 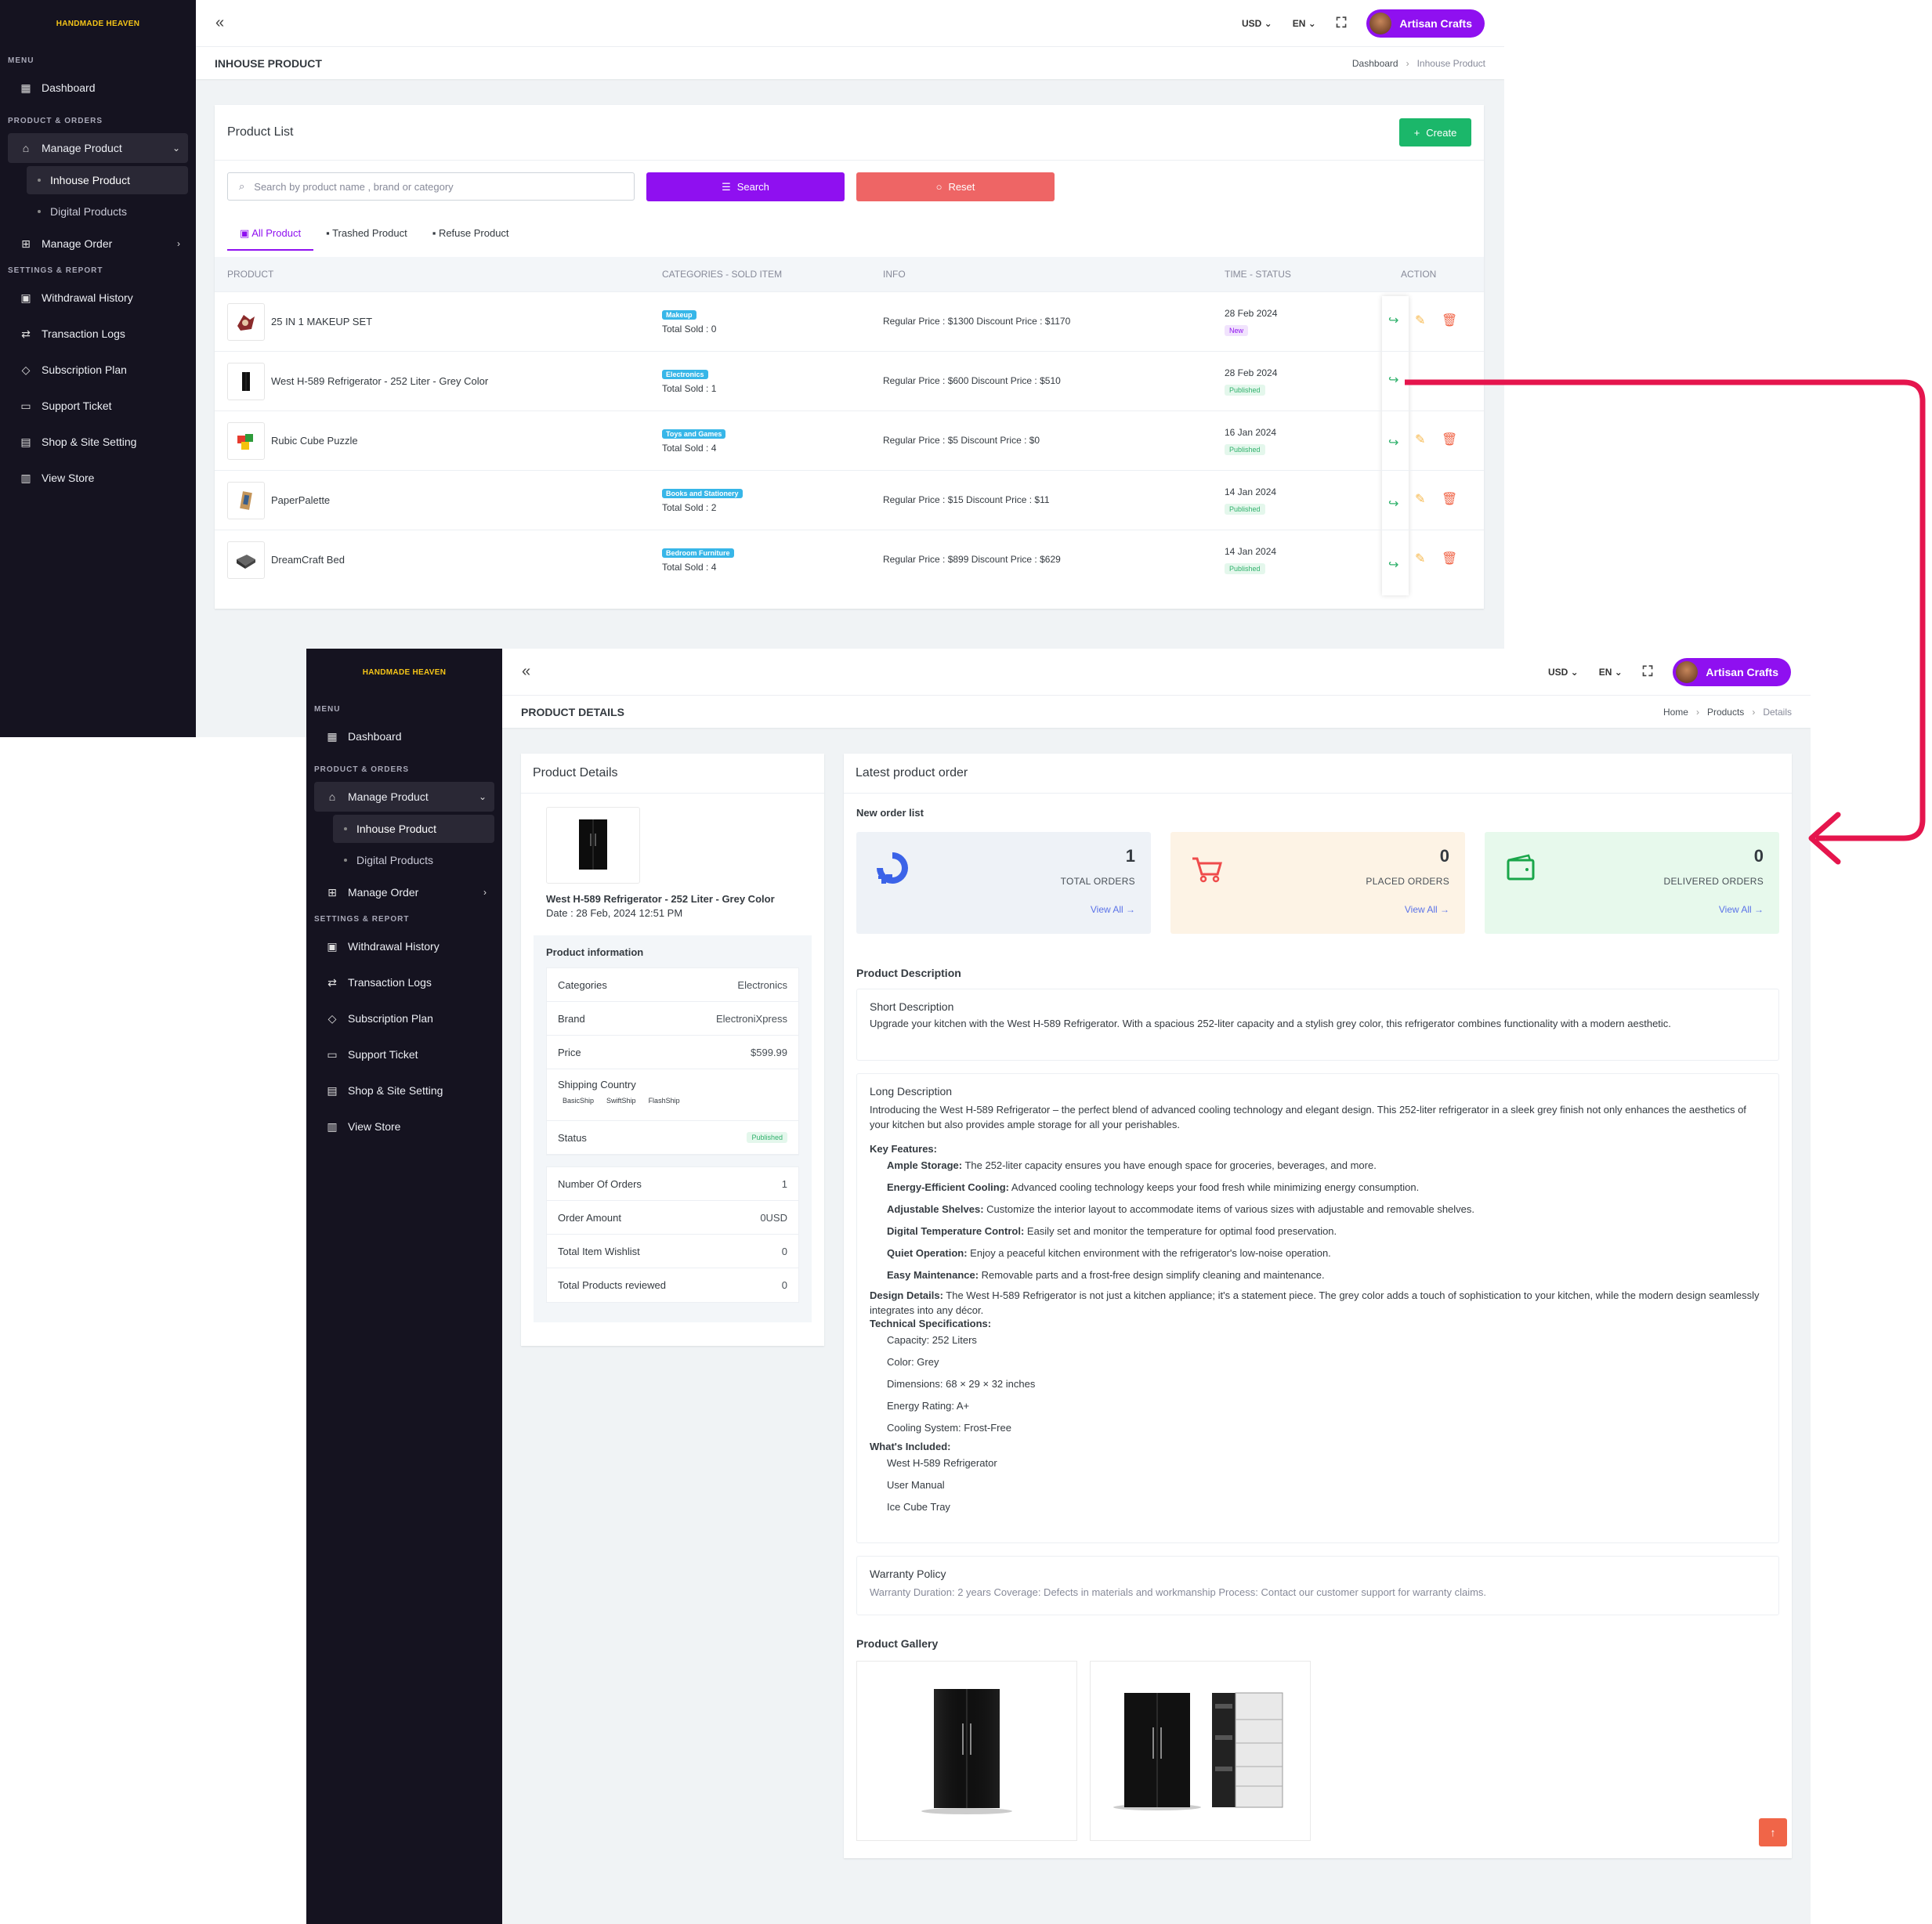 What do you see at coordinates (251, 274) in the screenshot?
I see `column-header: PRODUCT` at bounding box center [251, 274].